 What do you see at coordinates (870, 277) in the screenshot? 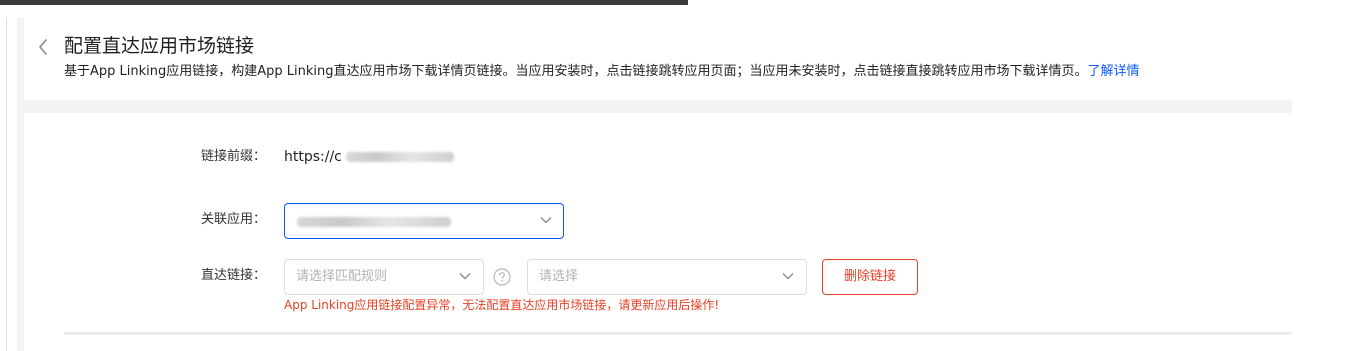
I see `delete-link-button: 删除链接` at bounding box center [870, 277].